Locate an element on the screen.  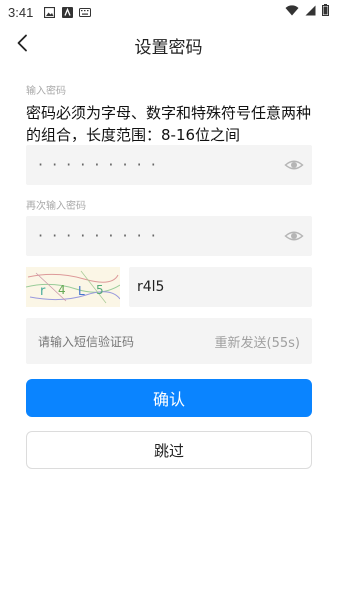
battery-icon is located at coordinates (325, 12).